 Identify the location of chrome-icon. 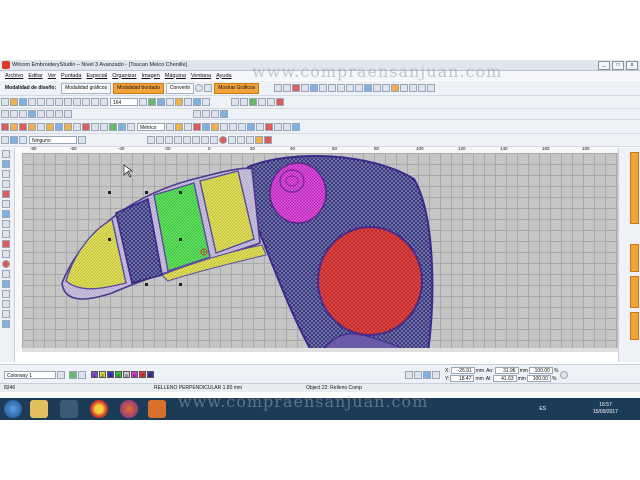
(99, 409).